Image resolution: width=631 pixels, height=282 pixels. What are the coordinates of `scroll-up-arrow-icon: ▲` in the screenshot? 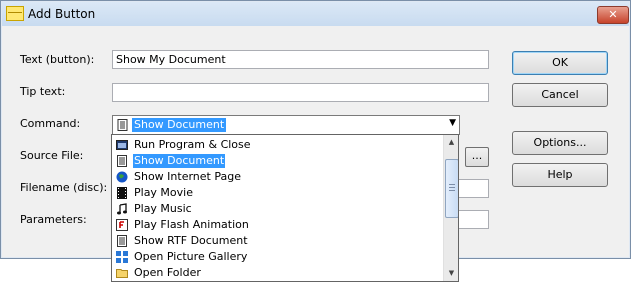 It's located at (451, 142).